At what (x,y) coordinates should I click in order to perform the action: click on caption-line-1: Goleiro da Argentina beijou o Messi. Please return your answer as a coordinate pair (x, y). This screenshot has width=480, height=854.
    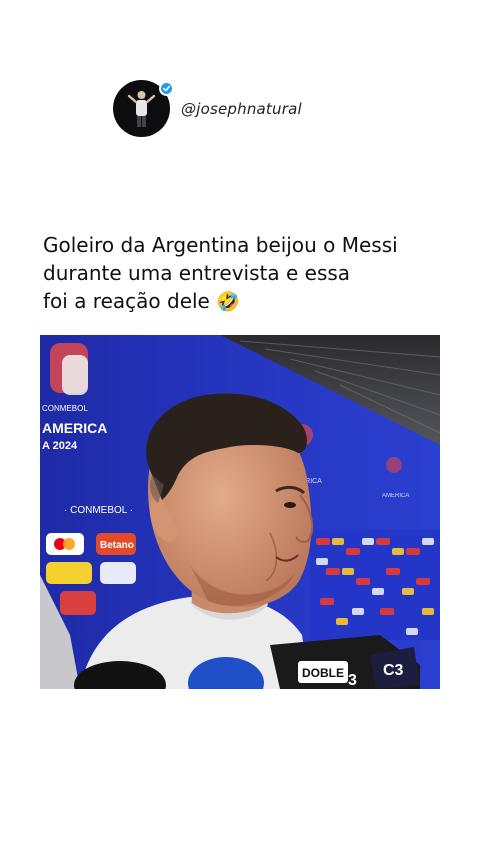
    Looking at the image, I should click on (220, 245).